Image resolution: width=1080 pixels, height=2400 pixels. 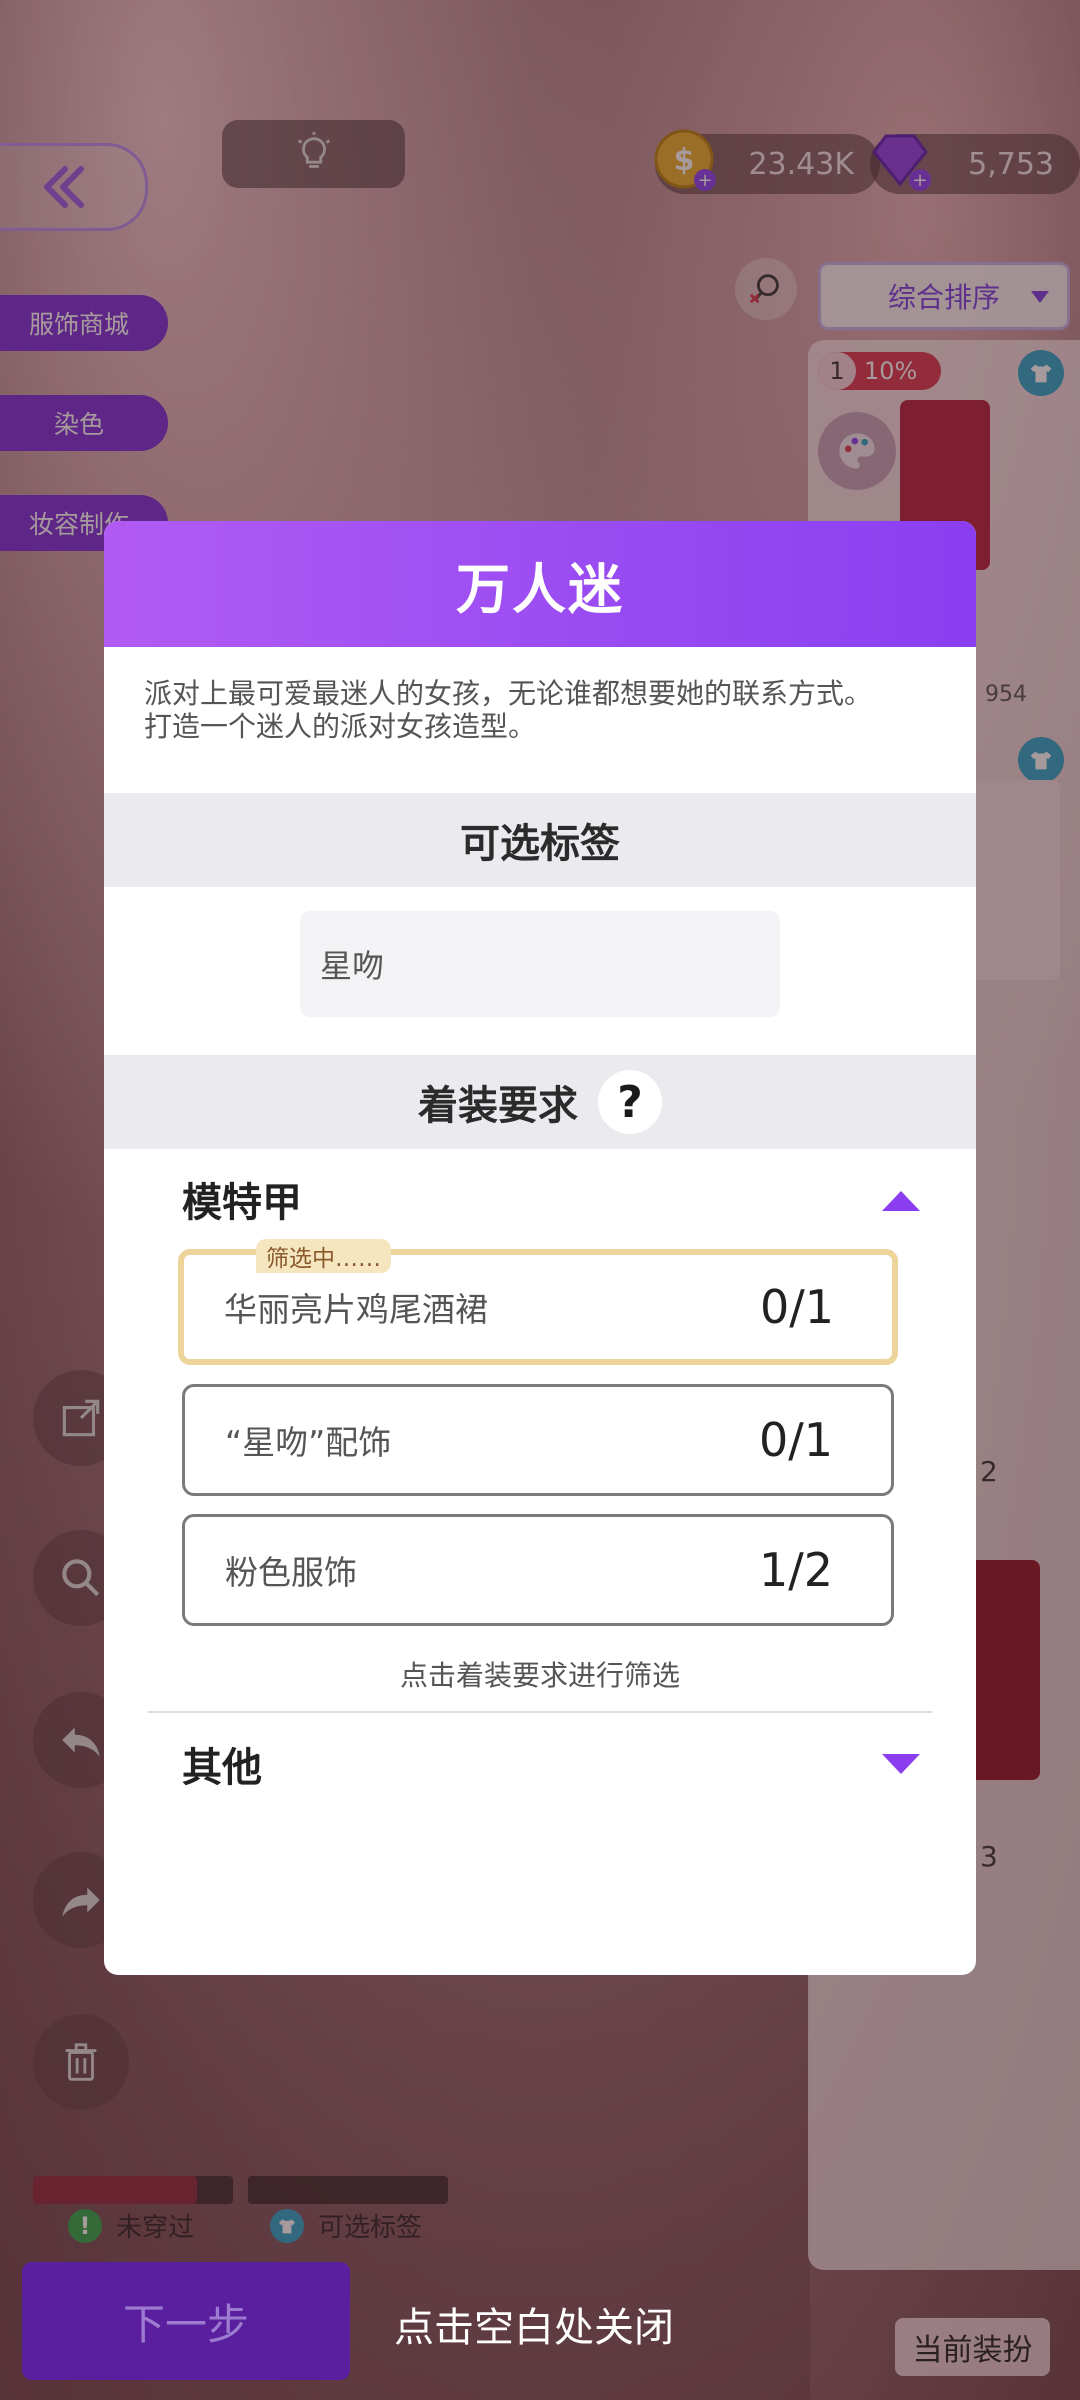 What do you see at coordinates (972, 2347) in the screenshot?
I see `current-outfit-button: 当前装扮` at bounding box center [972, 2347].